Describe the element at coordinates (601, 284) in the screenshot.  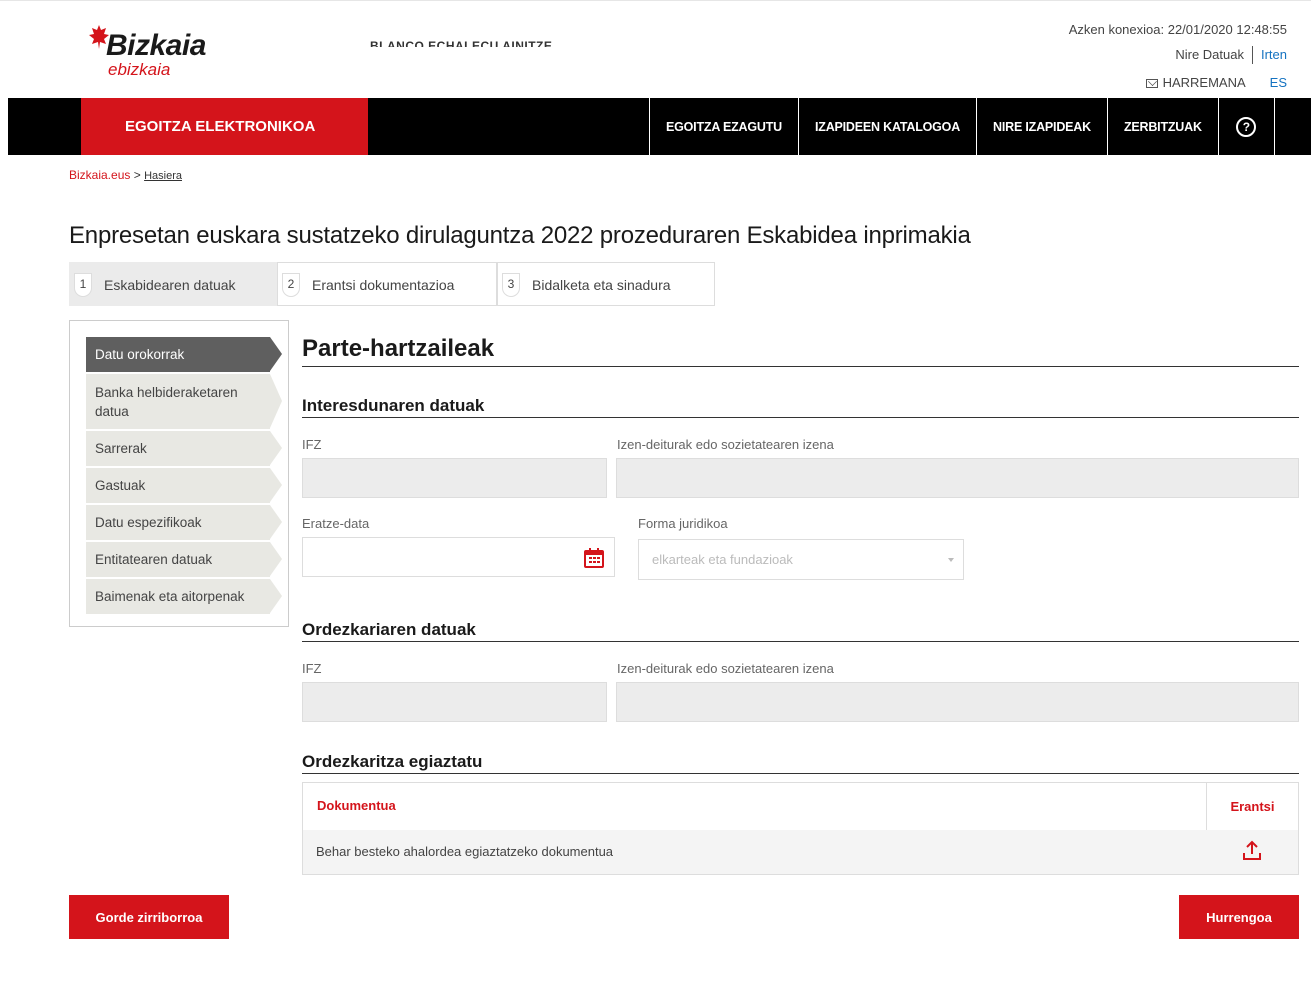
I see `step-label: Bidalketa eta sinadura` at that location.